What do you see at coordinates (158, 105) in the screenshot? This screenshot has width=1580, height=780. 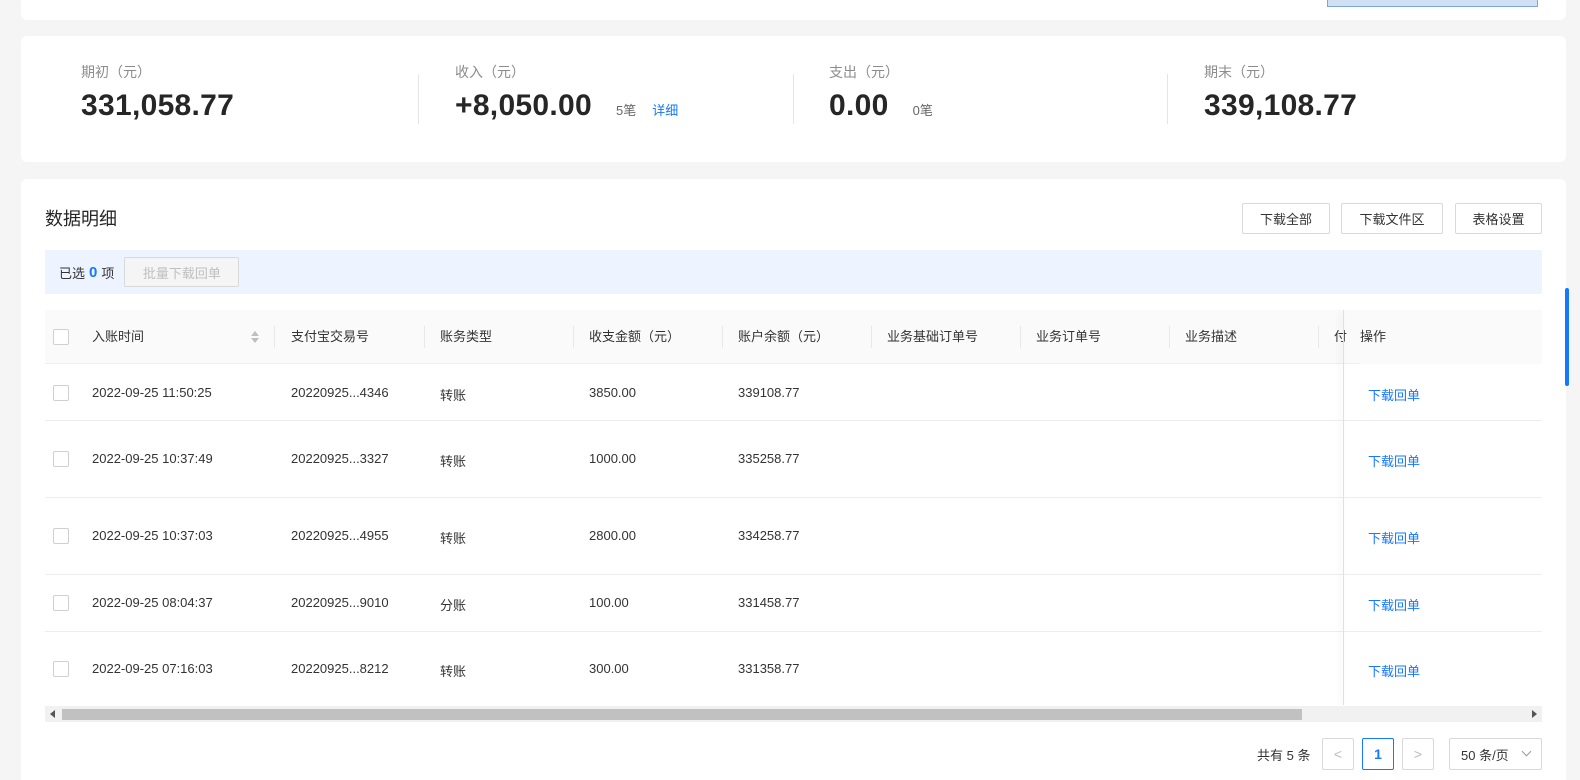 I see `stat-opening-value: 331,058.77` at bounding box center [158, 105].